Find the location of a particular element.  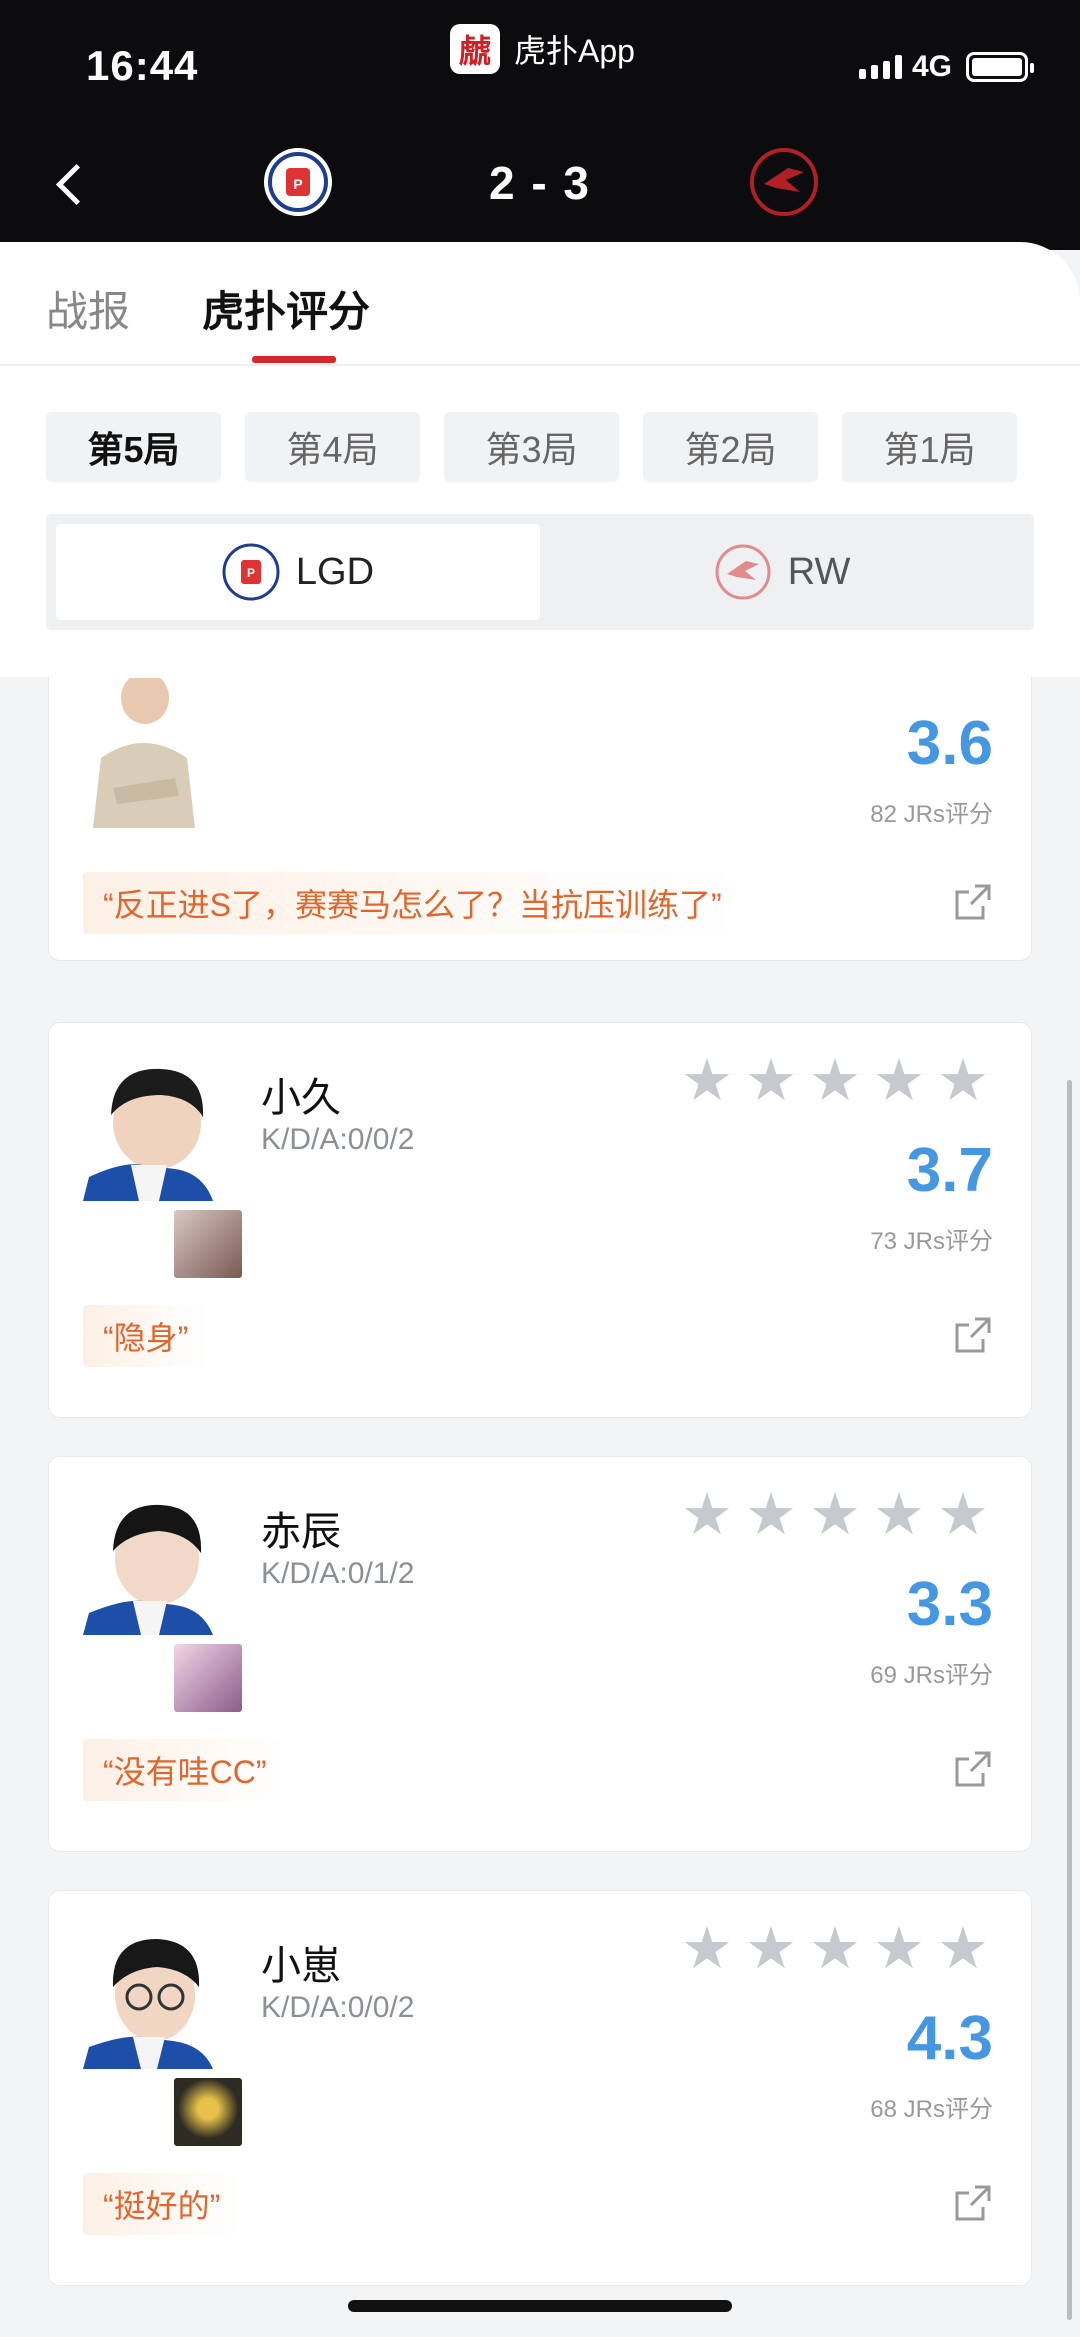

tab-bar: 战报 虎扑评分 is located at coordinates (540, 304).